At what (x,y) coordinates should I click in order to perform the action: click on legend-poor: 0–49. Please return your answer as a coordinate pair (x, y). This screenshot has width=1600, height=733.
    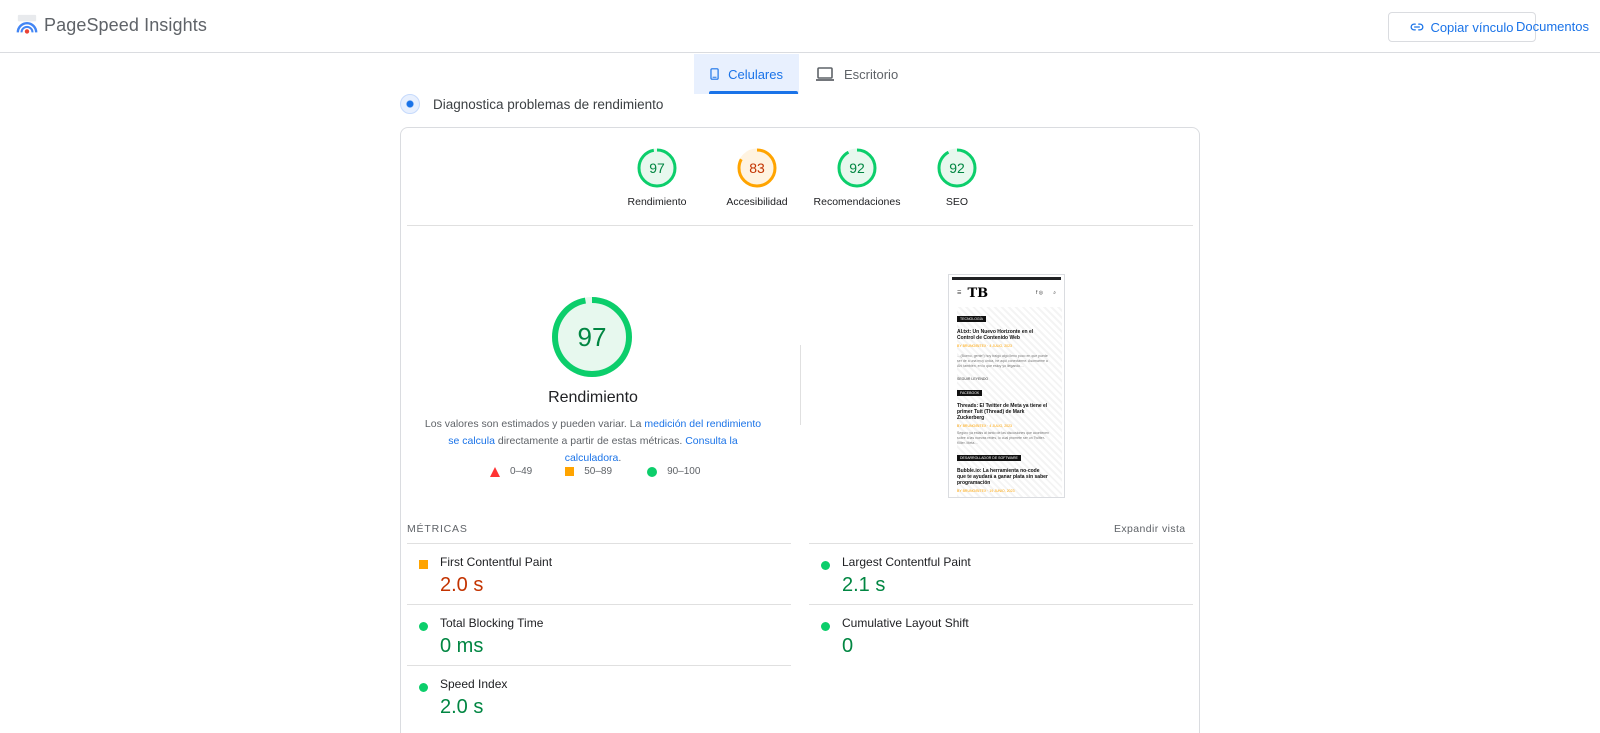
    Looking at the image, I should click on (511, 471).